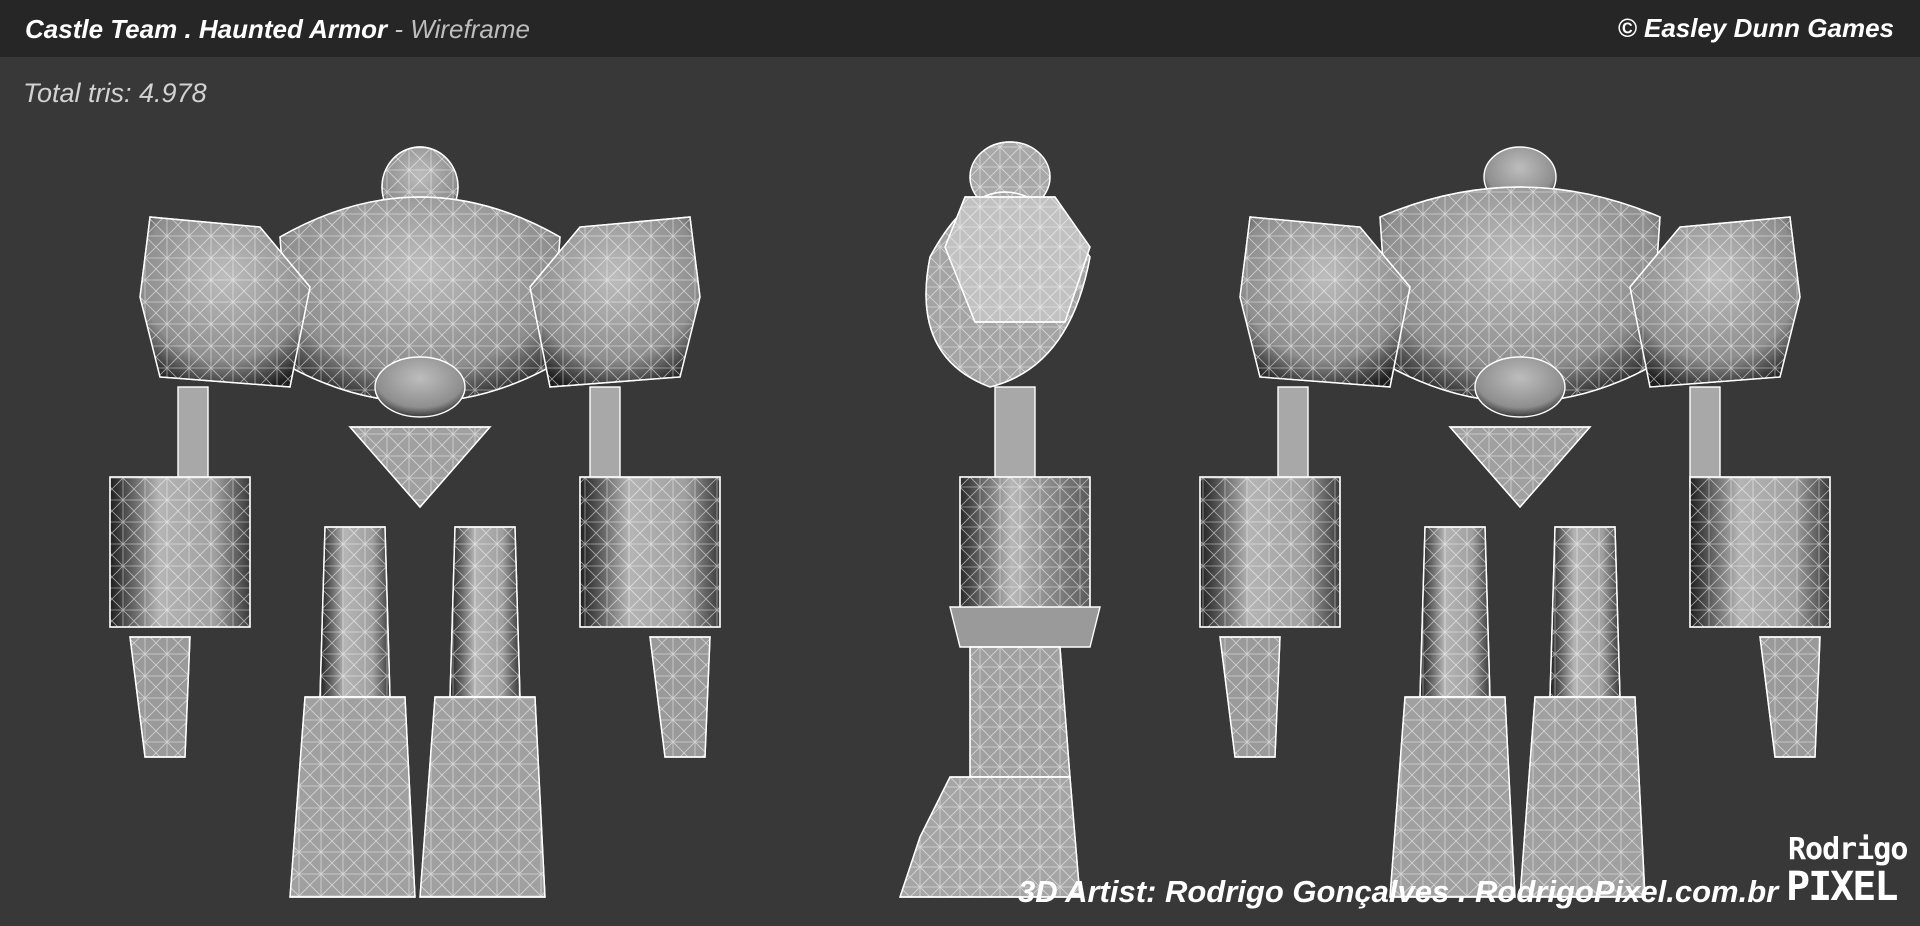 The height and width of the screenshot is (926, 1920). What do you see at coordinates (470, 29) in the screenshot?
I see `title-mode: Wireframe` at bounding box center [470, 29].